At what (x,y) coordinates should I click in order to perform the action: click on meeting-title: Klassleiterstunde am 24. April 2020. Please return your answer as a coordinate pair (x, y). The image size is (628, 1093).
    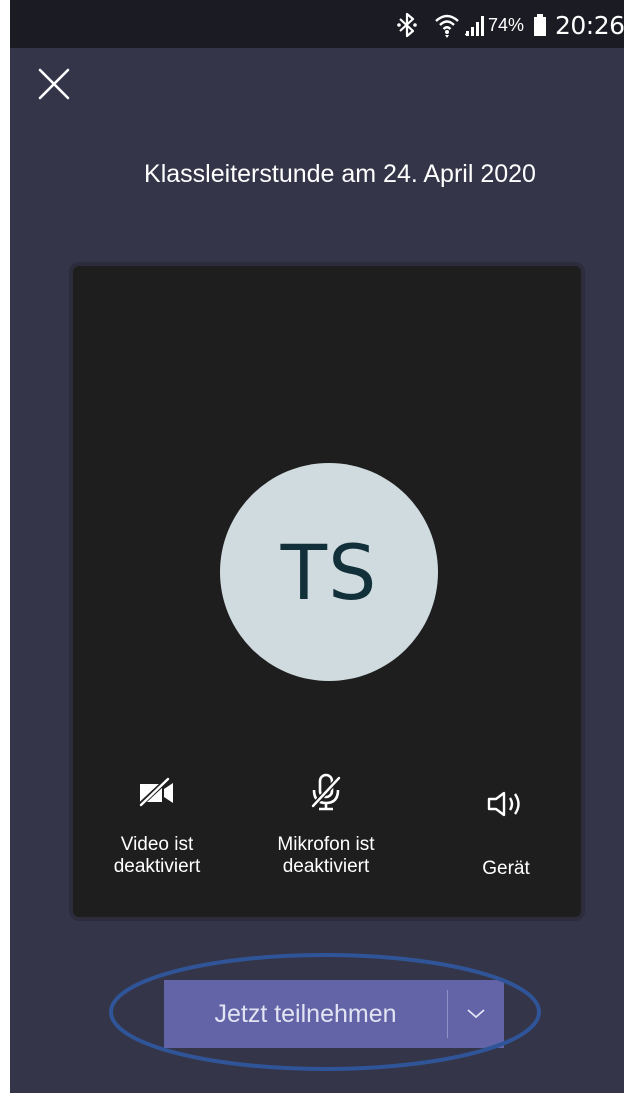
    Looking at the image, I should click on (340, 174).